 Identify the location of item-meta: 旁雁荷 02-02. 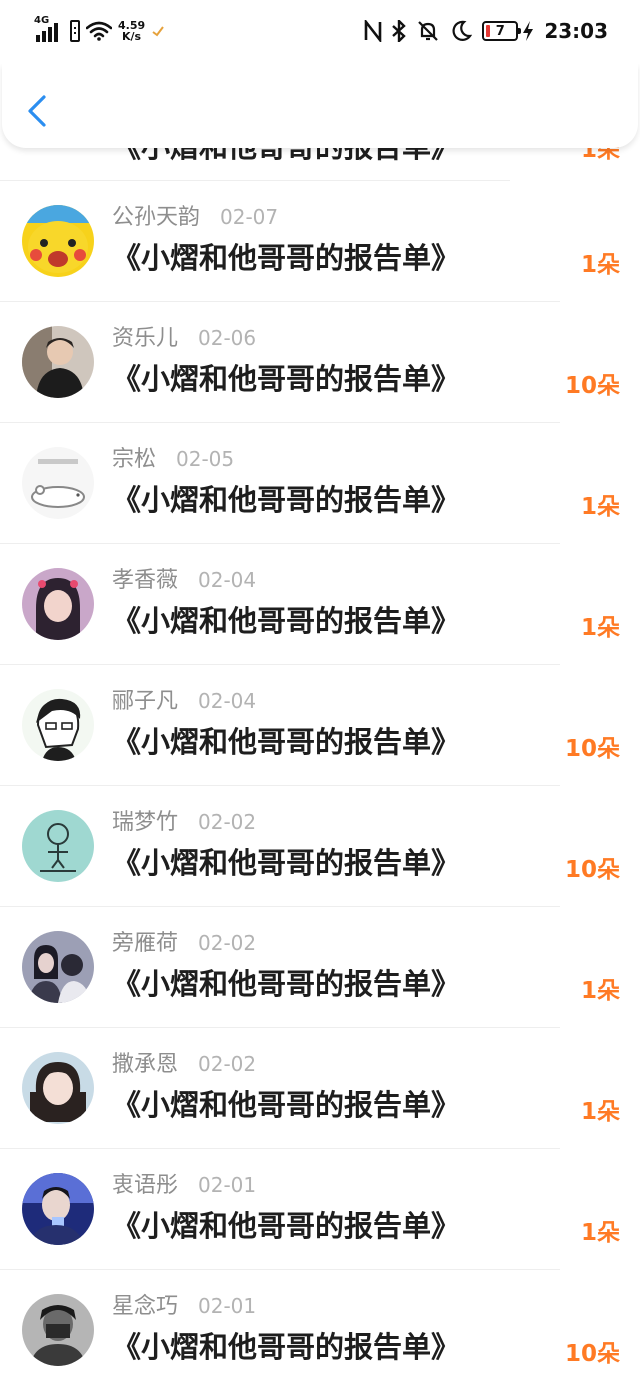
(184, 940).